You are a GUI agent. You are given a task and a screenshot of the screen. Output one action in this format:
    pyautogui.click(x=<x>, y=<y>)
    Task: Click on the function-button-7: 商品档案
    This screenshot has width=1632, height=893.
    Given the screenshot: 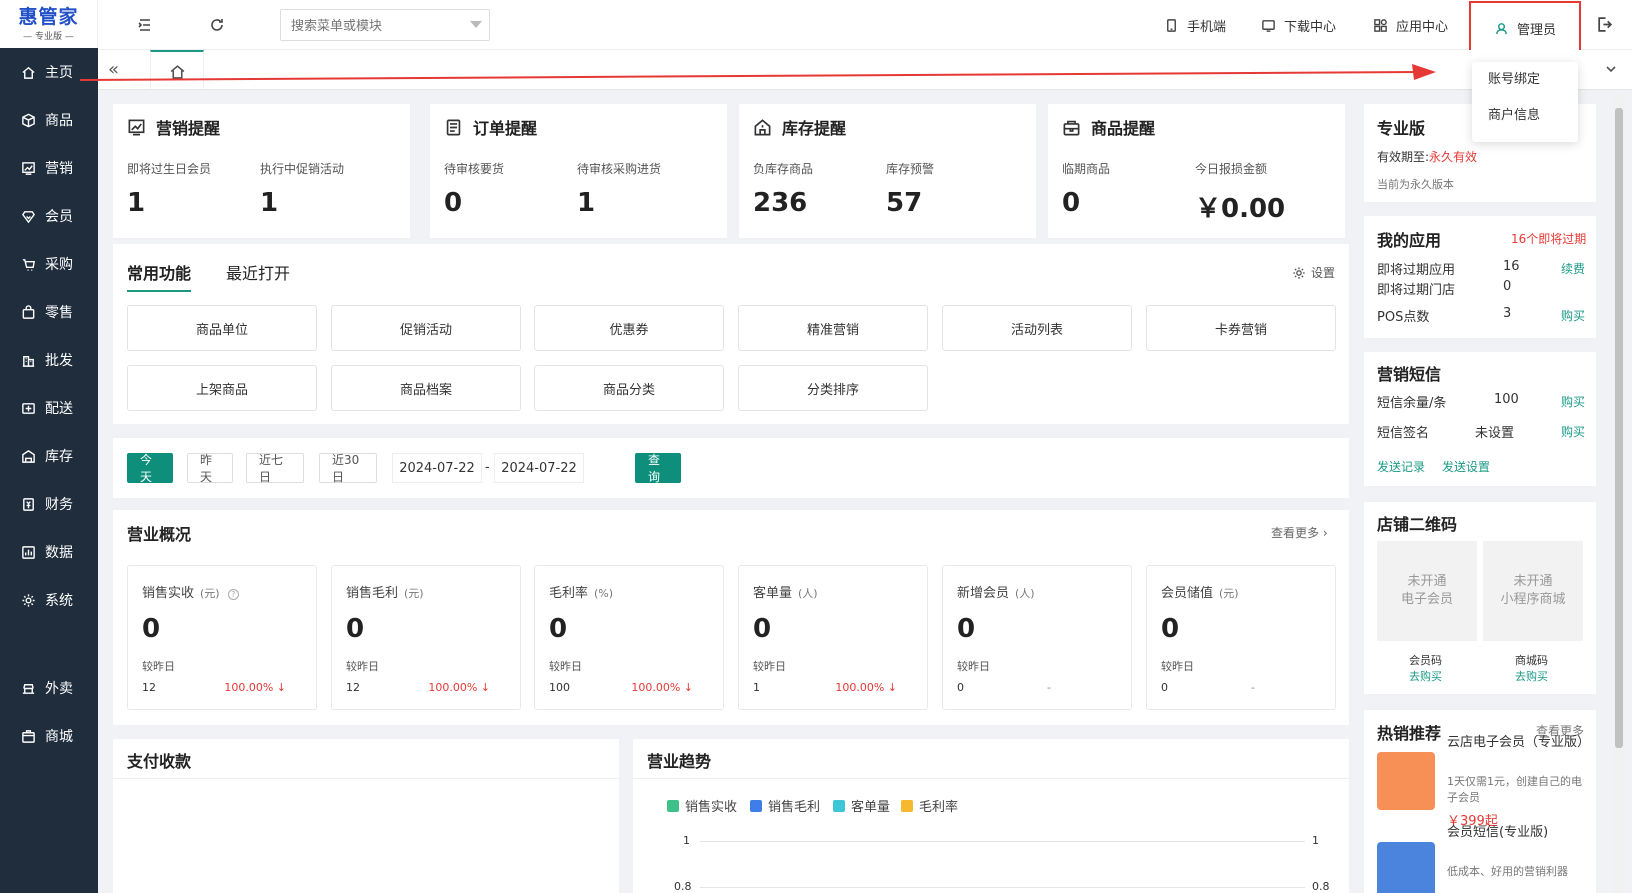 What is the action you would take?
    pyautogui.click(x=426, y=388)
    